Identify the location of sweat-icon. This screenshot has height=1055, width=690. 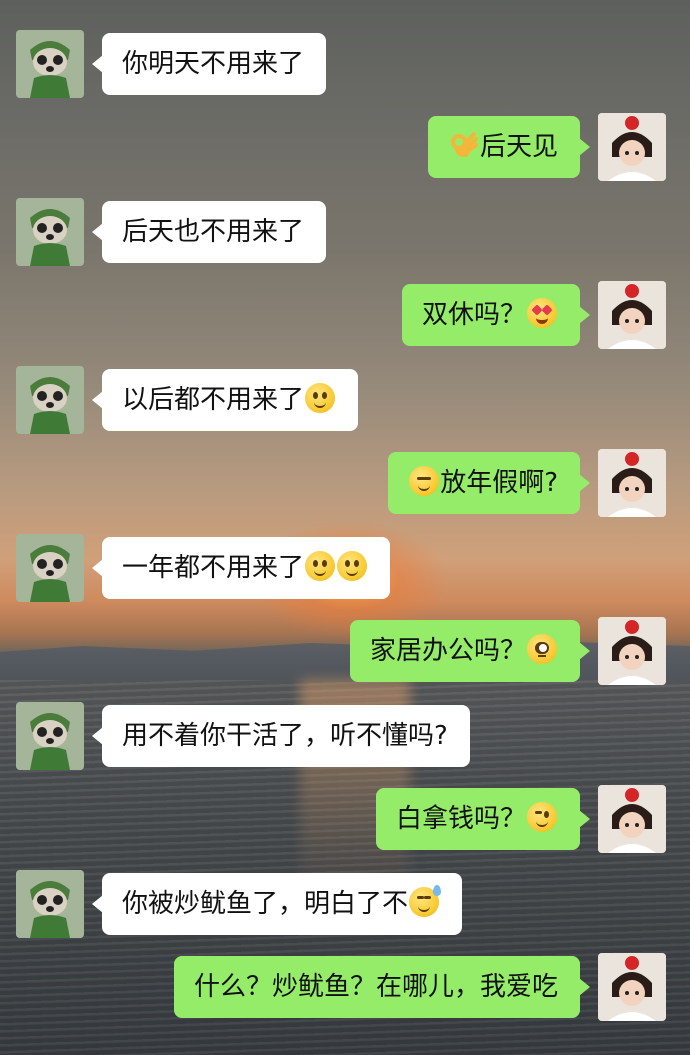
(425, 901).